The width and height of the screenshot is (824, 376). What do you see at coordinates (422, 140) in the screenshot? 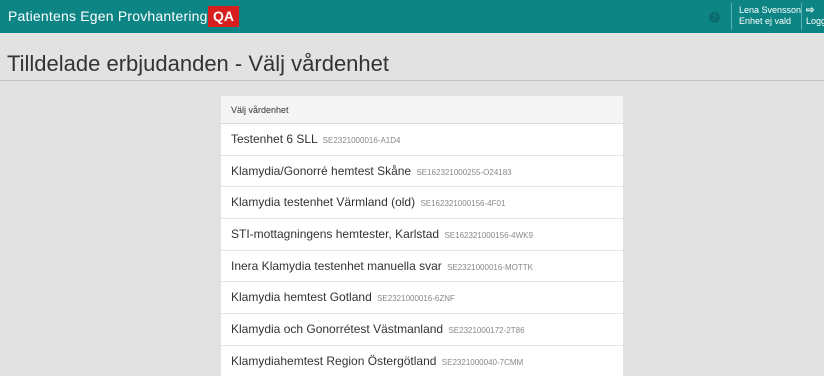
I see `unit-list-item: Testenhet 6 SLL SE2321000016-A1D4` at bounding box center [422, 140].